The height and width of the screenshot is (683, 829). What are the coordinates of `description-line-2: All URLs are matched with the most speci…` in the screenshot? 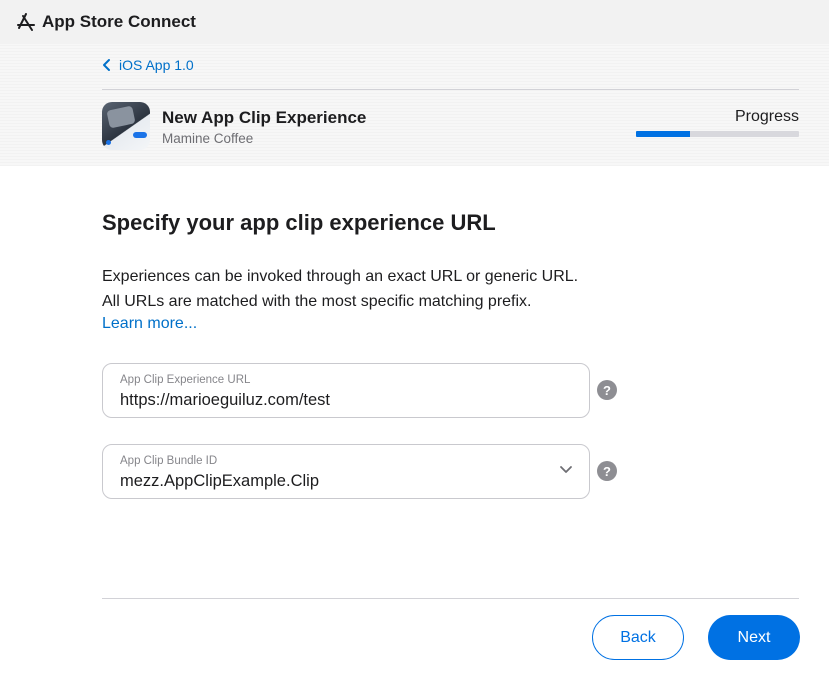 It's located at (317, 301).